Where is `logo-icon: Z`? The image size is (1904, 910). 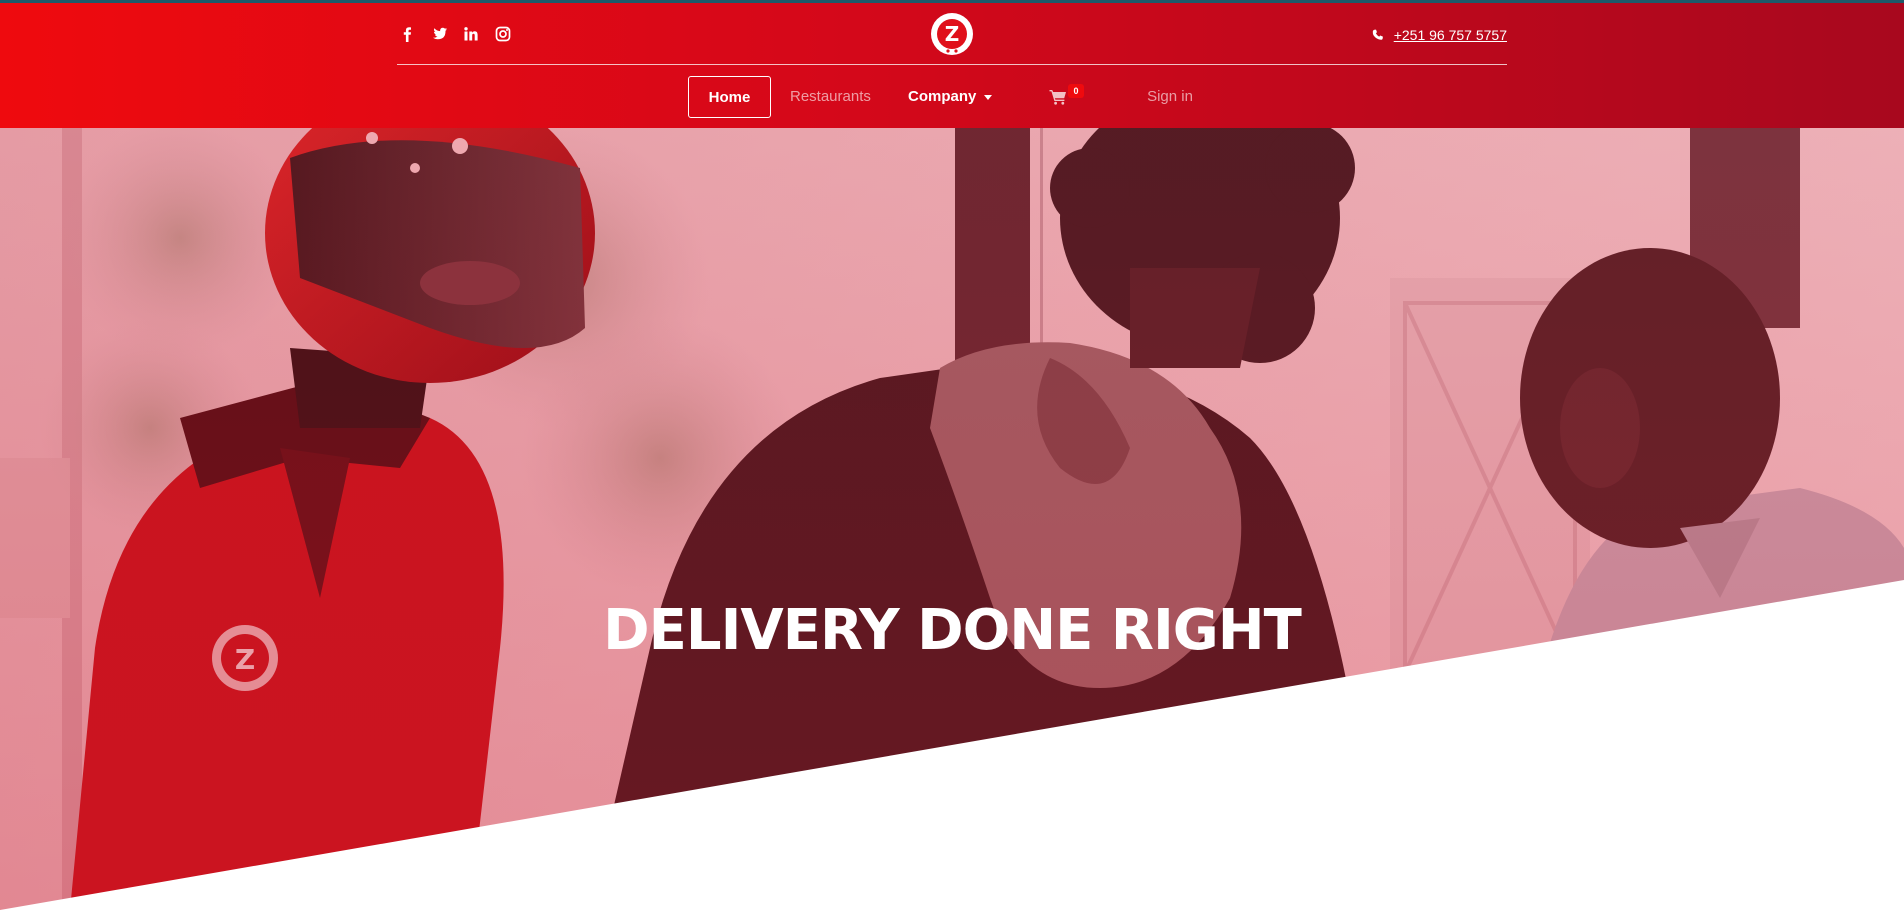 logo-icon: Z is located at coordinates (952, 36).